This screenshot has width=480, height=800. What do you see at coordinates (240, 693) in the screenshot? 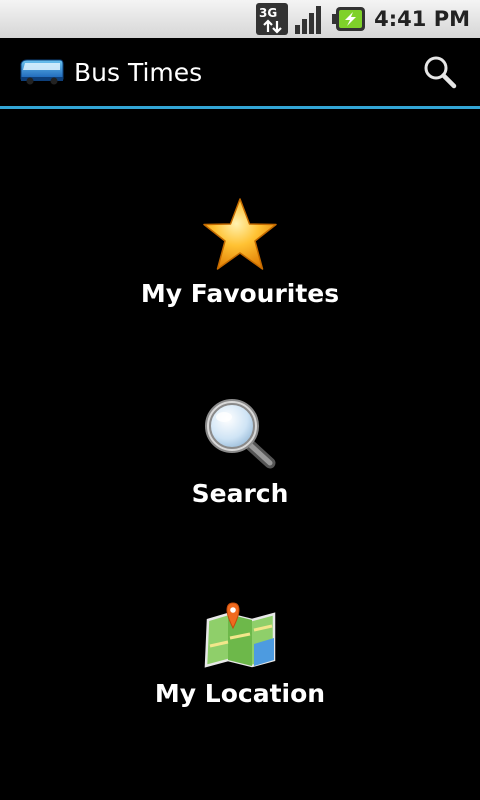
I see `menu-item-label: My Location` at bounding box center [240, 693].